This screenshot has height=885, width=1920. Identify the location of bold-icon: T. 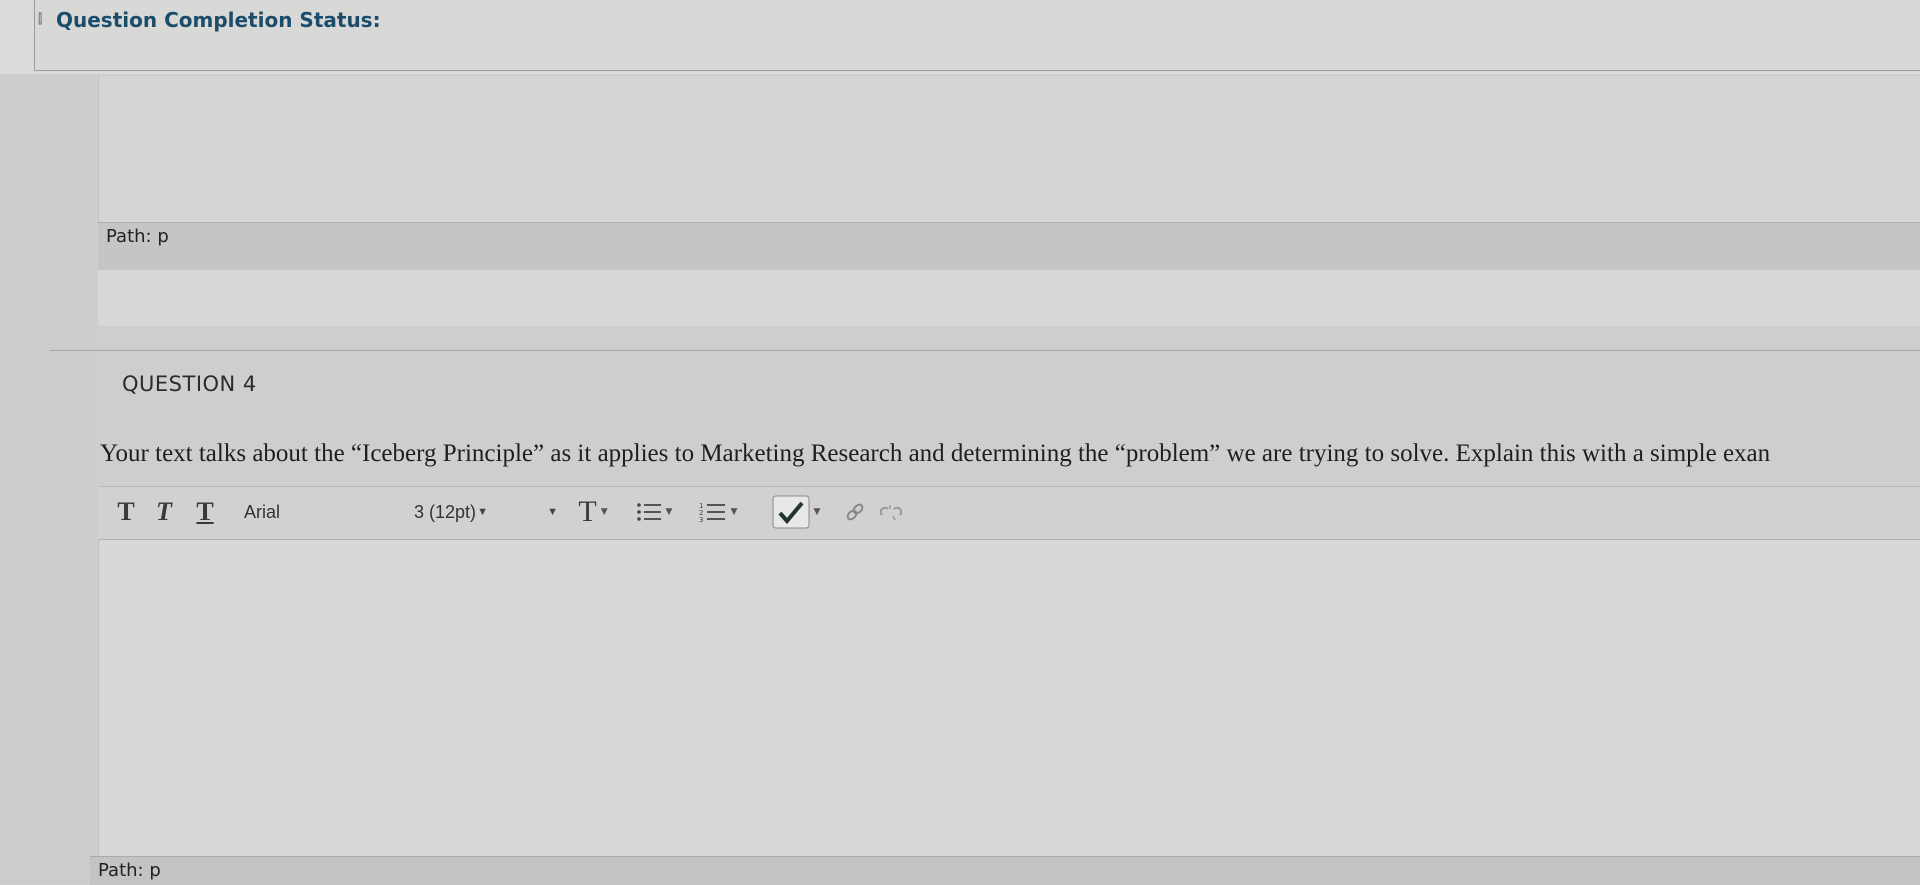
(126, 511).